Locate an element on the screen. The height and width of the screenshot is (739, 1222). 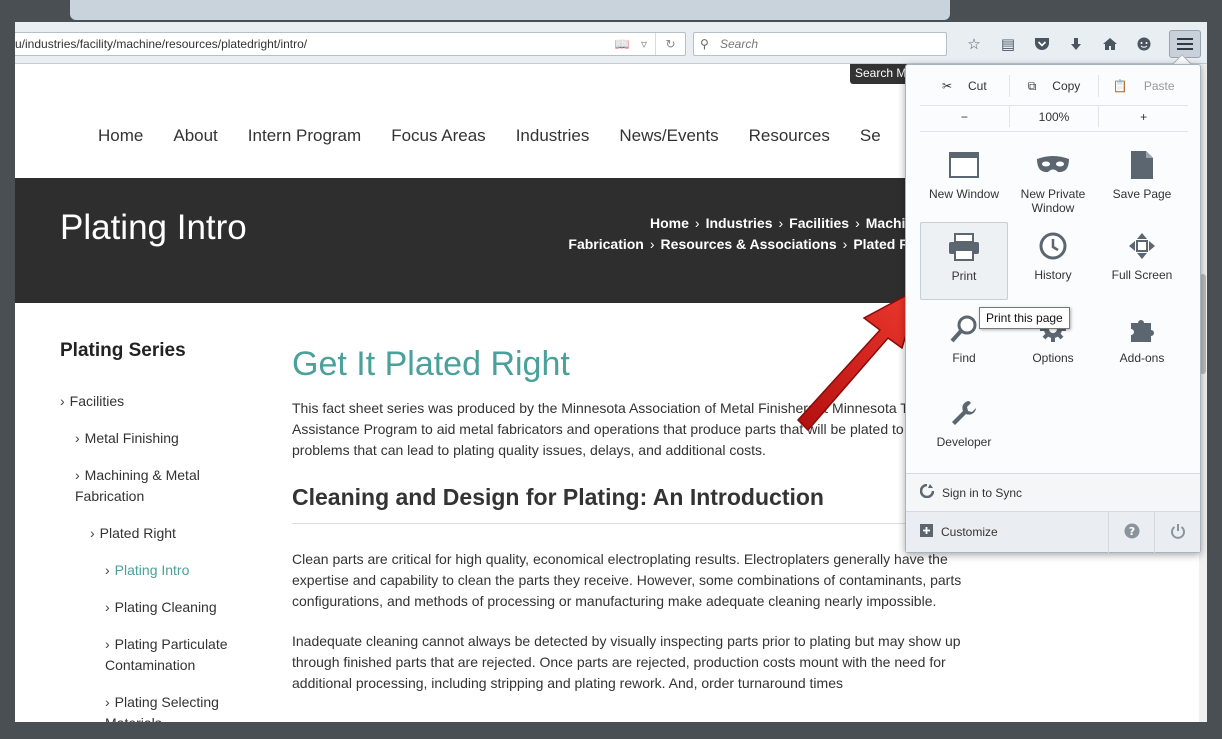
wrench-icon is located at coordinates (964, 413).